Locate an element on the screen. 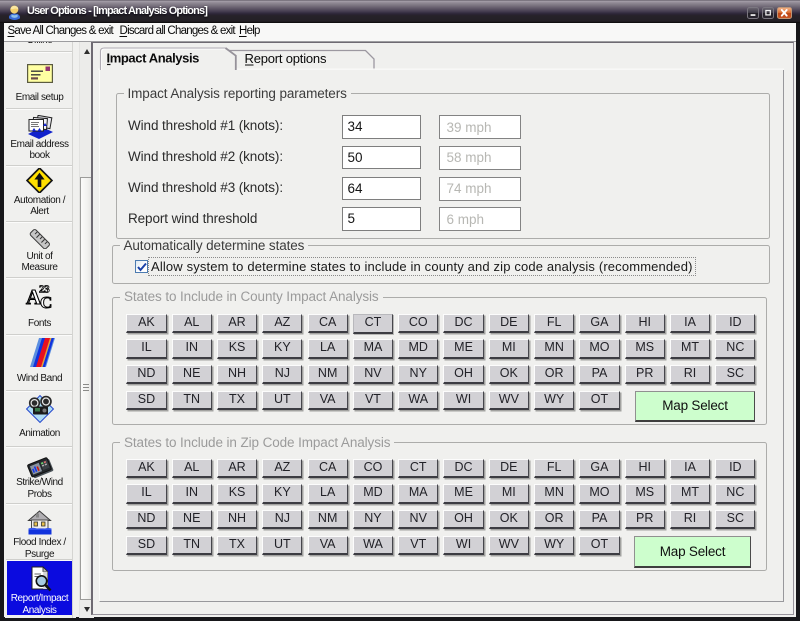 This screenshot has height=621, width=800. svg-text: C is located at coordinates (46, 301).